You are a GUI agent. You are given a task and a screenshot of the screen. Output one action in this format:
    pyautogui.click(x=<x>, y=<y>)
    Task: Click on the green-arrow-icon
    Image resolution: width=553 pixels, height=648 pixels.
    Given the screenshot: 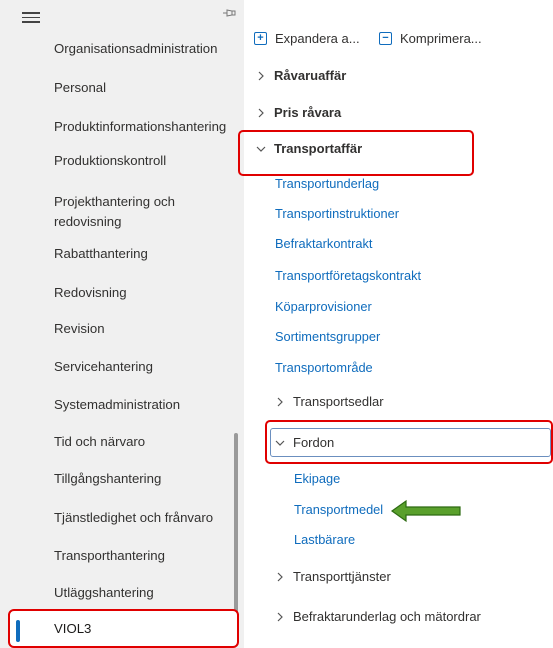 What is the action you would take?
    pyautogui.click(x=425, y=511)
    